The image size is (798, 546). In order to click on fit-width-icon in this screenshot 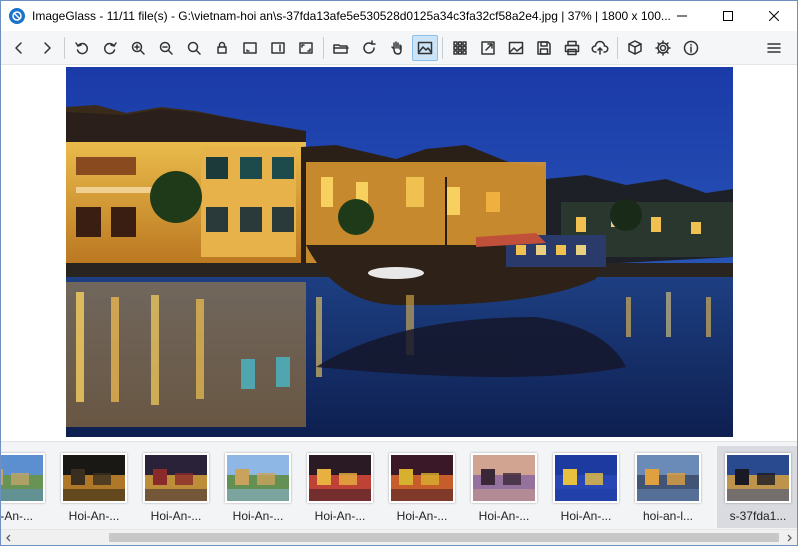, I will do `click(250, 48)`.